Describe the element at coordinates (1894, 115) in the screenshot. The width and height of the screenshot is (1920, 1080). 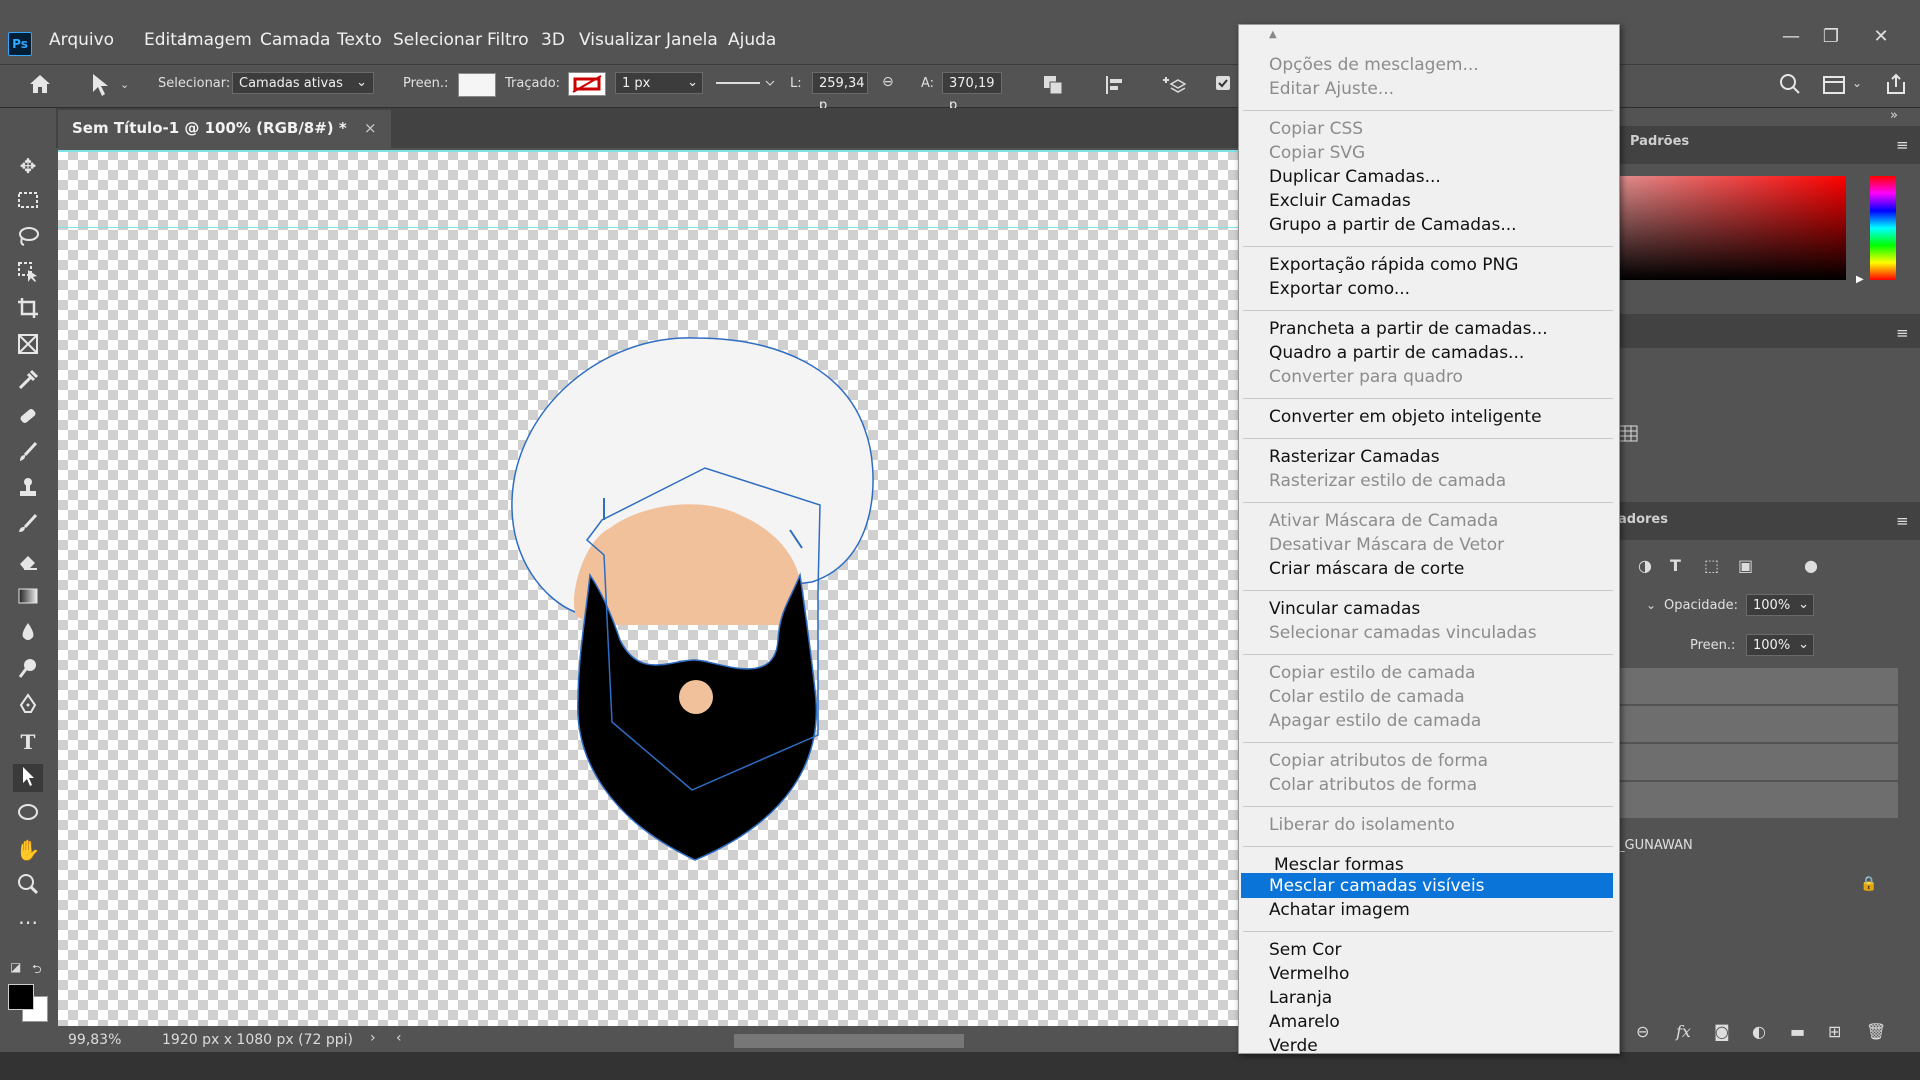
I see `collapse-panels-icon: »` at that location.